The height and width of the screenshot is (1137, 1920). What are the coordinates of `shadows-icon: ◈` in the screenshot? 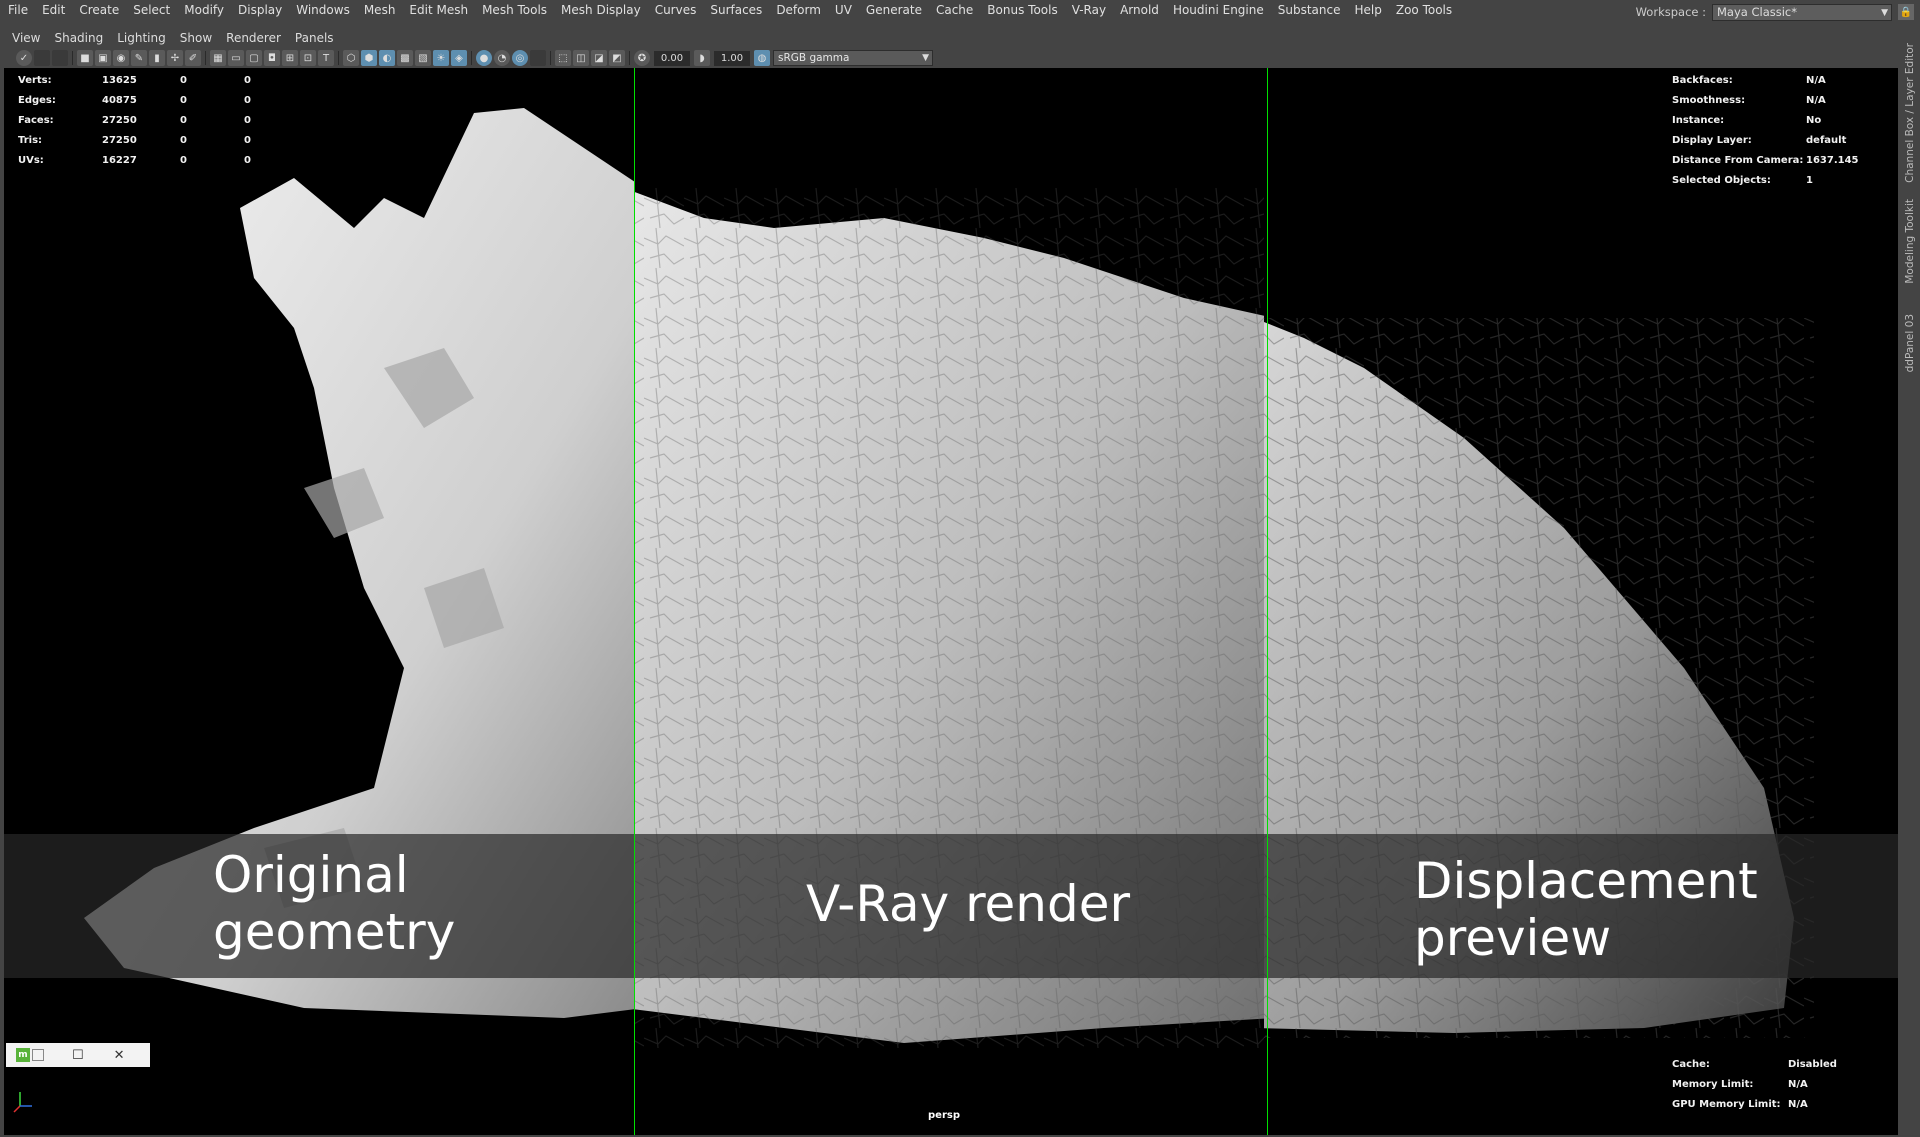 It's located at (459, 58).